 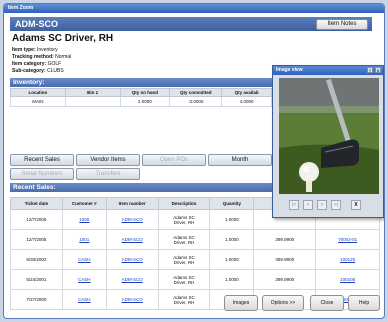 I want to click on inv-col-qty-on-hand: Qty on hand, so click(x=145, y=92).